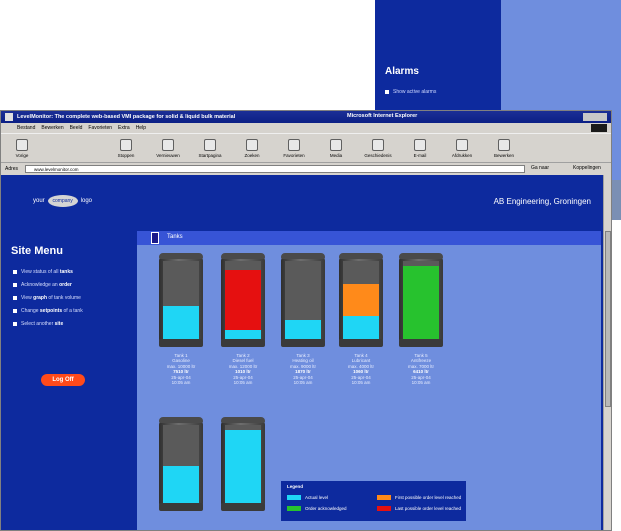 This screenshot has width=621, height=531. I want to click on toolbar-button: Favorieten, so click(294, 149).